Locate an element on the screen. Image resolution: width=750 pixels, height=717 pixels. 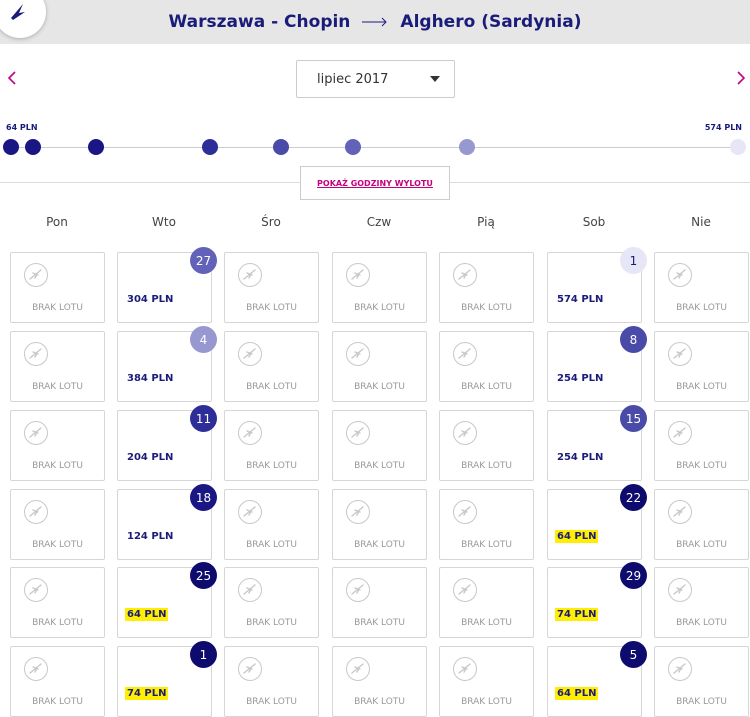
flight-day-cell: 22 64 PLN is located at coordinates (597, 522).